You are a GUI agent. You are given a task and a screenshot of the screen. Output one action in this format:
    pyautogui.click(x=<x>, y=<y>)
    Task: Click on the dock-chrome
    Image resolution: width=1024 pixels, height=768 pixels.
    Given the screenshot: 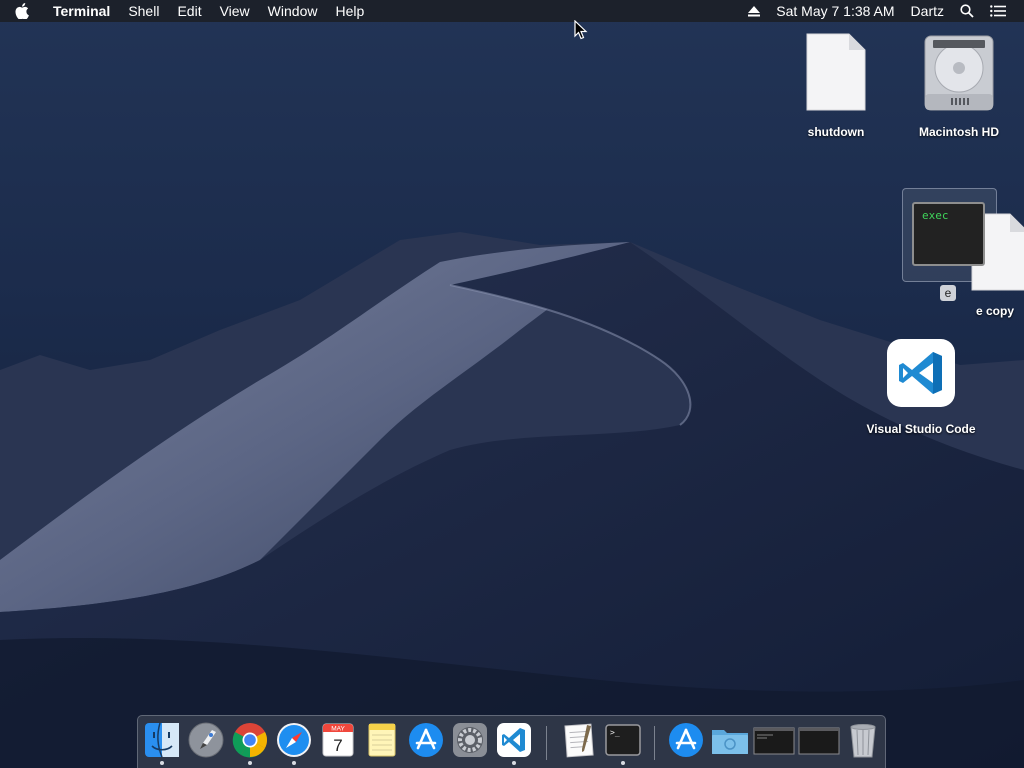 What is the action you would take?
    pyautogui.click(x=250, y=743)
    